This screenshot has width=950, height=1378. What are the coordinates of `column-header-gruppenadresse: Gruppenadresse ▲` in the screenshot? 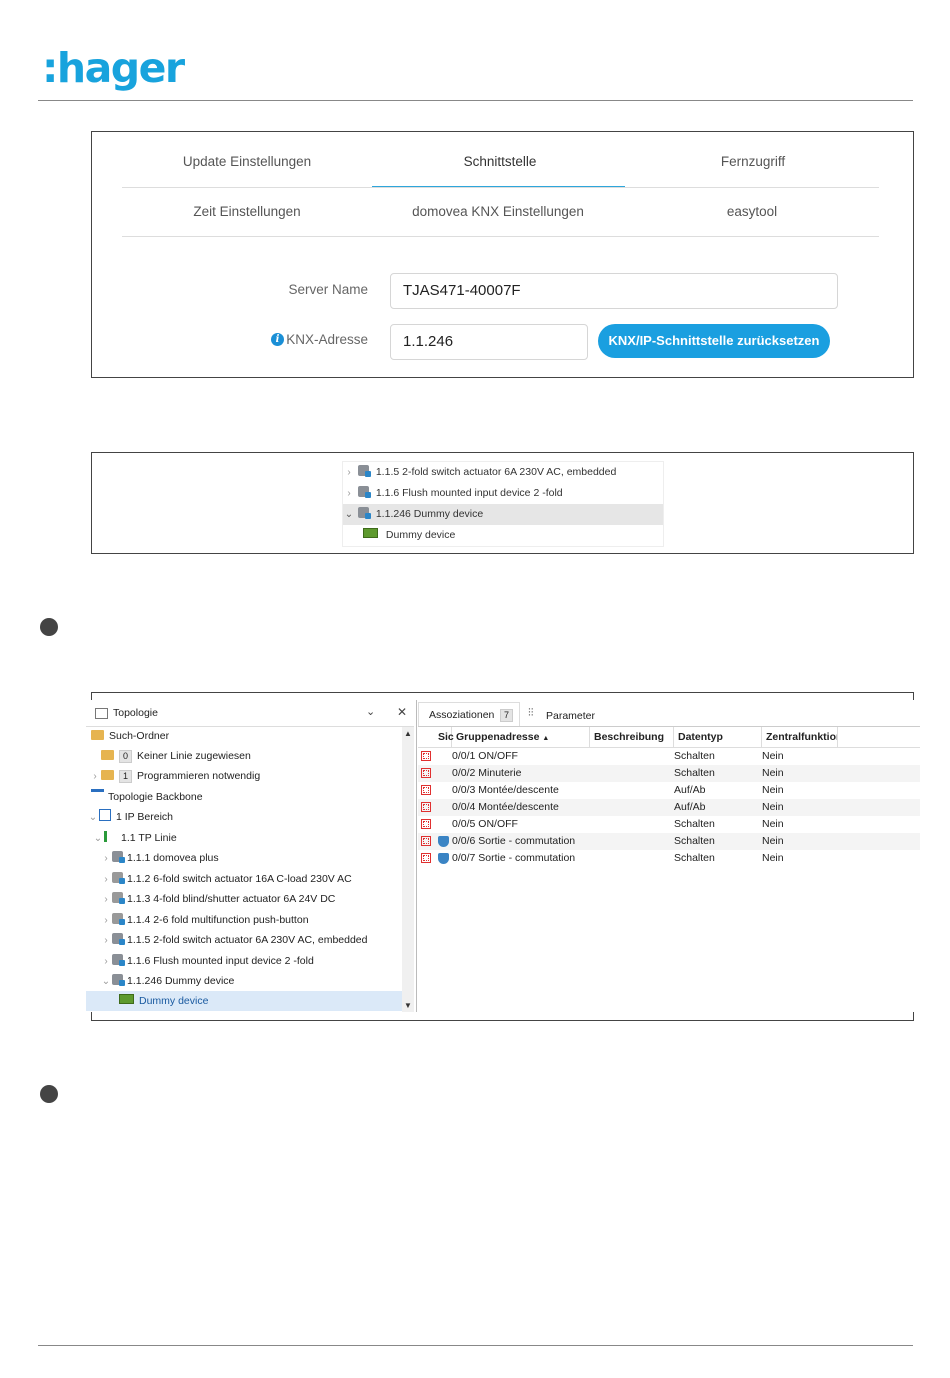 It's located at (521, 737).